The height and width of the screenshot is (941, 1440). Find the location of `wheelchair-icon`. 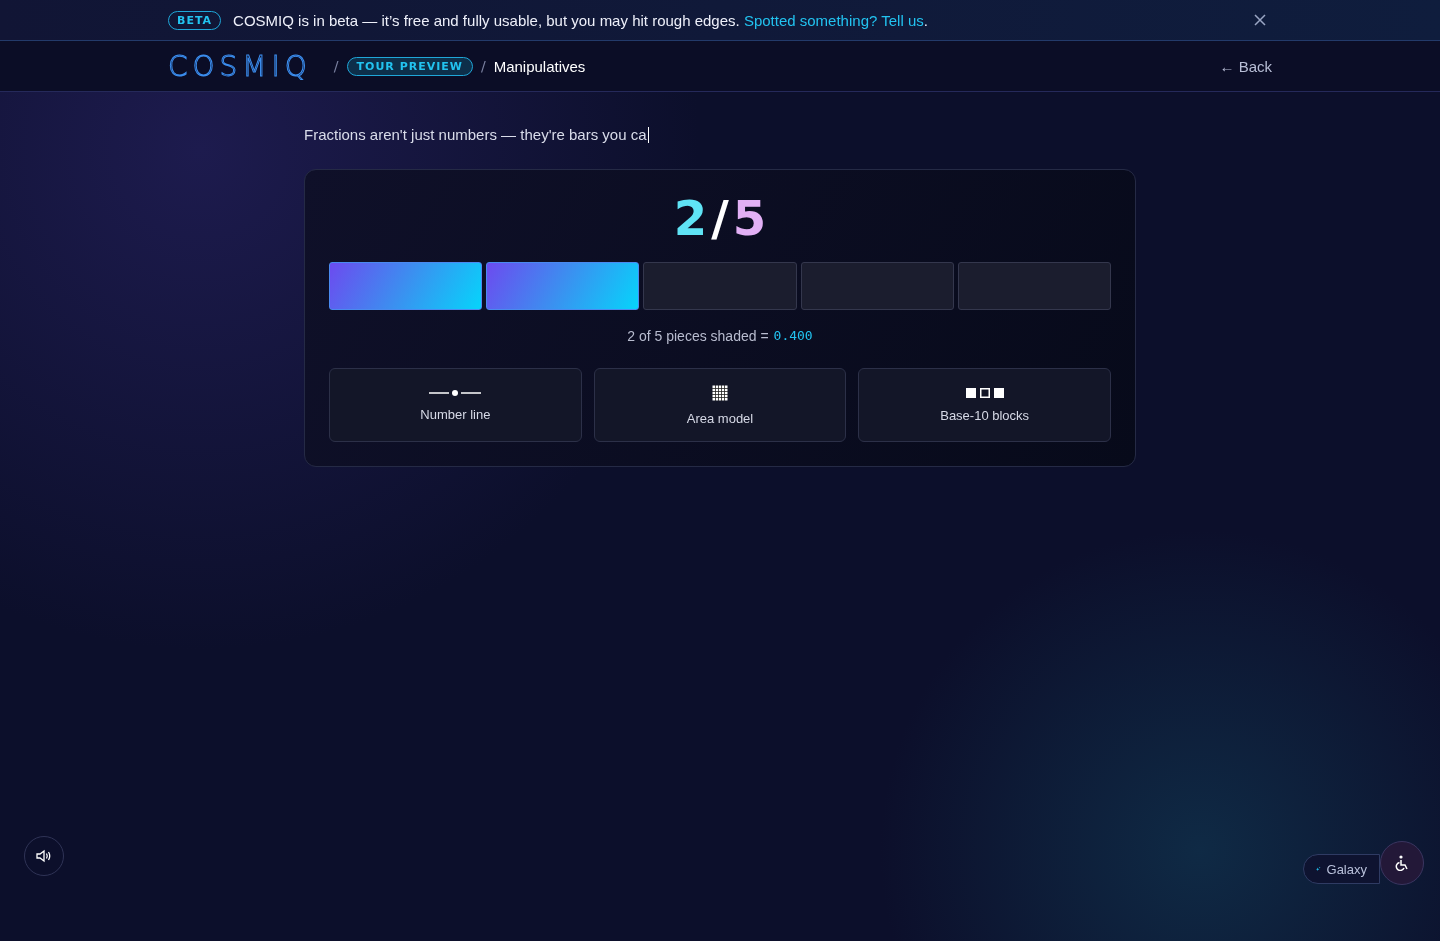

wheelchair-icon is located at coordinates (1402, 863).